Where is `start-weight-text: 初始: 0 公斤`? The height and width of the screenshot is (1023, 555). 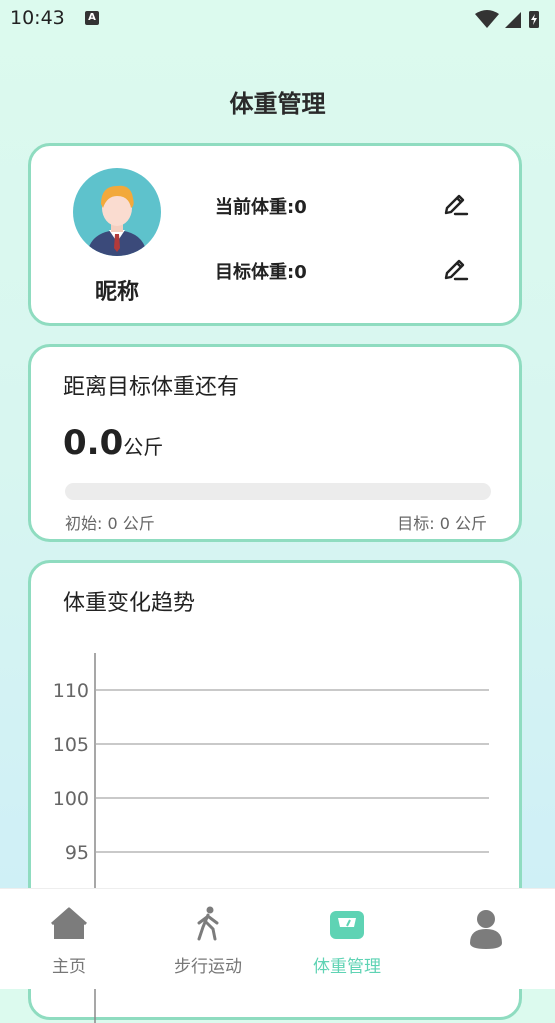 start-weight-text: 初始: 0 公斤 is located at coordinates (110, 523).